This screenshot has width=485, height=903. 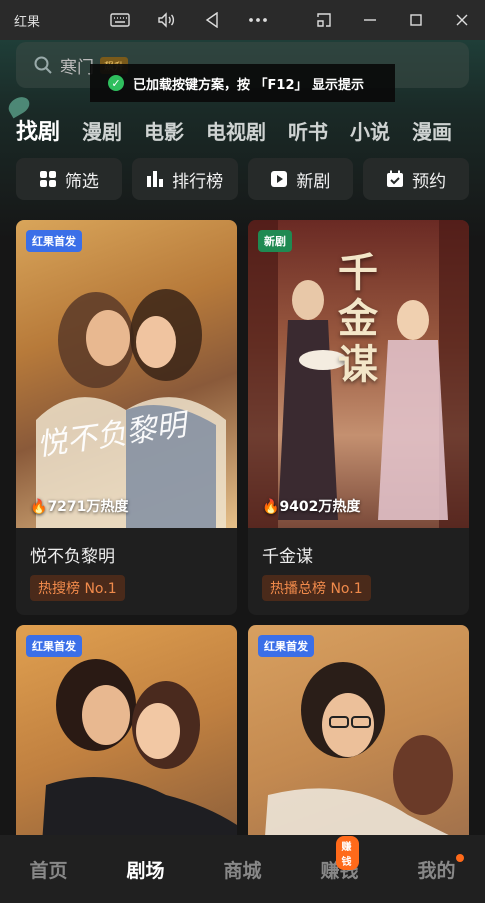 I want to click on grid-icon, so click(x=48, y=179).